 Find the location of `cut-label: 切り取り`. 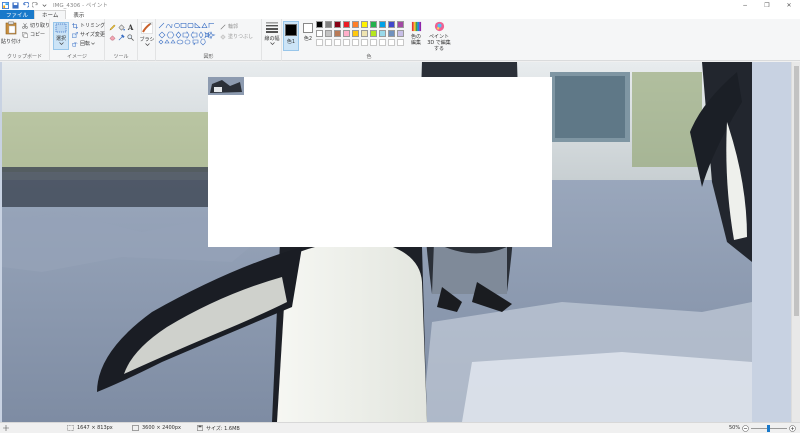

cut-label: 切り取り is located at coordinates (40, 26).